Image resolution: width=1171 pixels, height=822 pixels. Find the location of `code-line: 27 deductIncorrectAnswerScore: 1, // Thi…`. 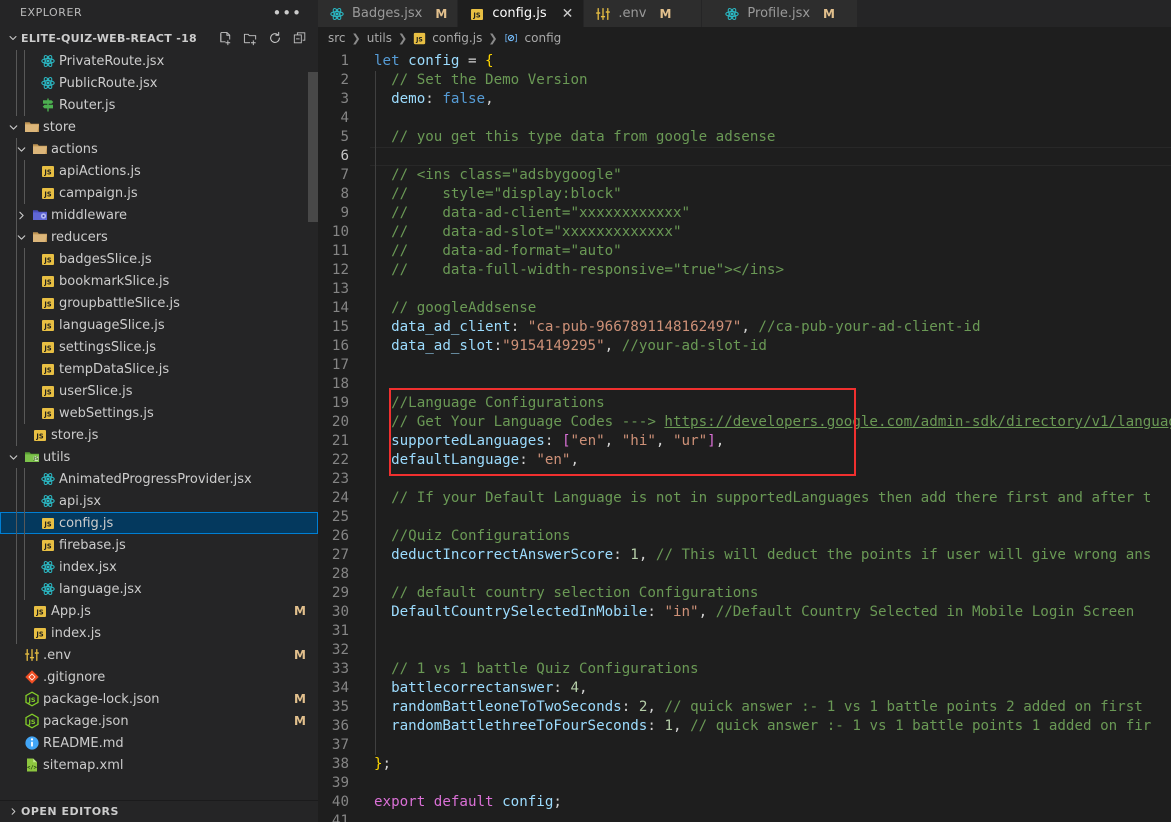

code-line: 27 deductIncorrectAnswerScore: 1, // Thi… is located at coordinates (744, 555).